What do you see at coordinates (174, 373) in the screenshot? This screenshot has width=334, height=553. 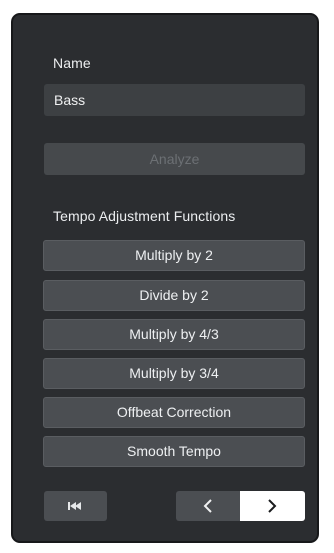 I see `multiply-by-3-4-button: Multiply by 3/4` at bounding box center [174, 373].